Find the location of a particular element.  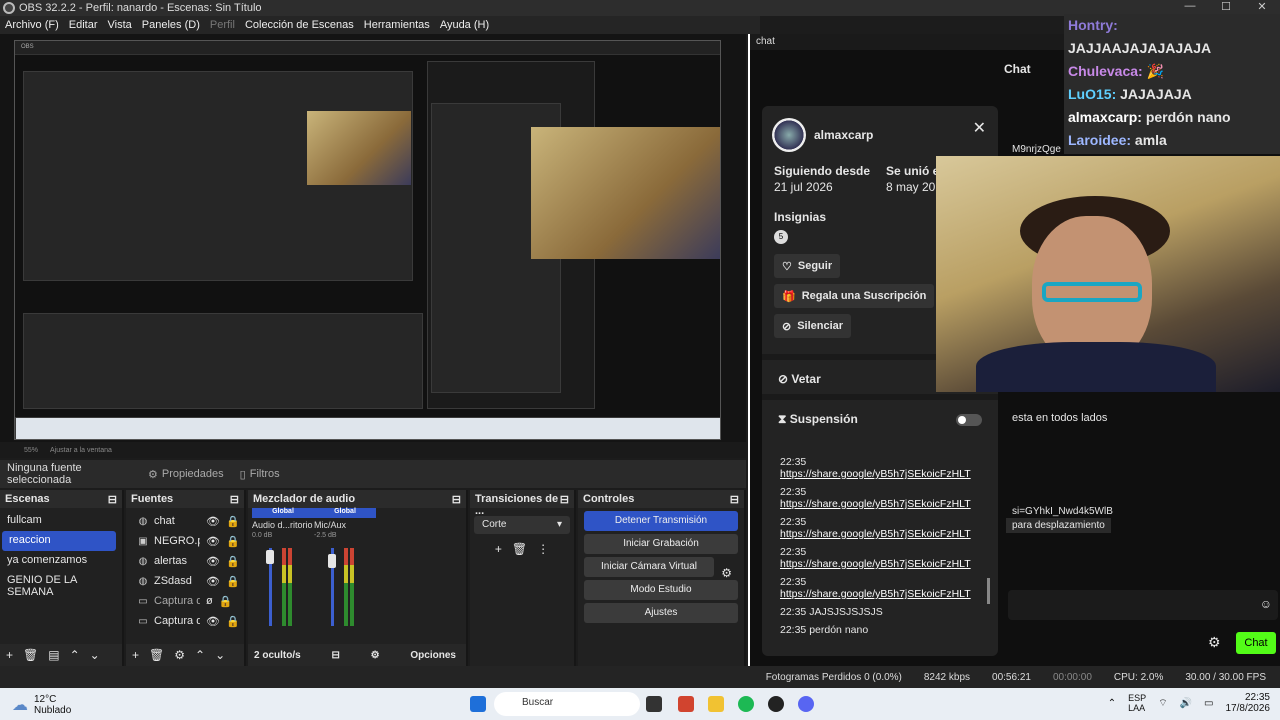

source-item-captura-ventana: ▭ Captura de ventana ø 🔒 is located at coordinates (185, 601).